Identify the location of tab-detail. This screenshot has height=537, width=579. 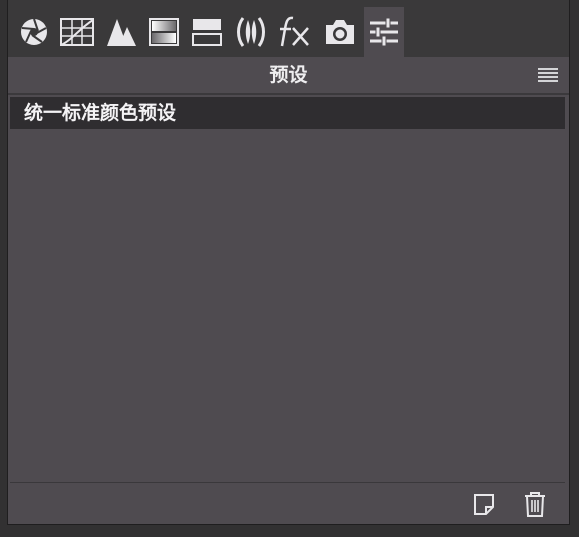
(121, 32).